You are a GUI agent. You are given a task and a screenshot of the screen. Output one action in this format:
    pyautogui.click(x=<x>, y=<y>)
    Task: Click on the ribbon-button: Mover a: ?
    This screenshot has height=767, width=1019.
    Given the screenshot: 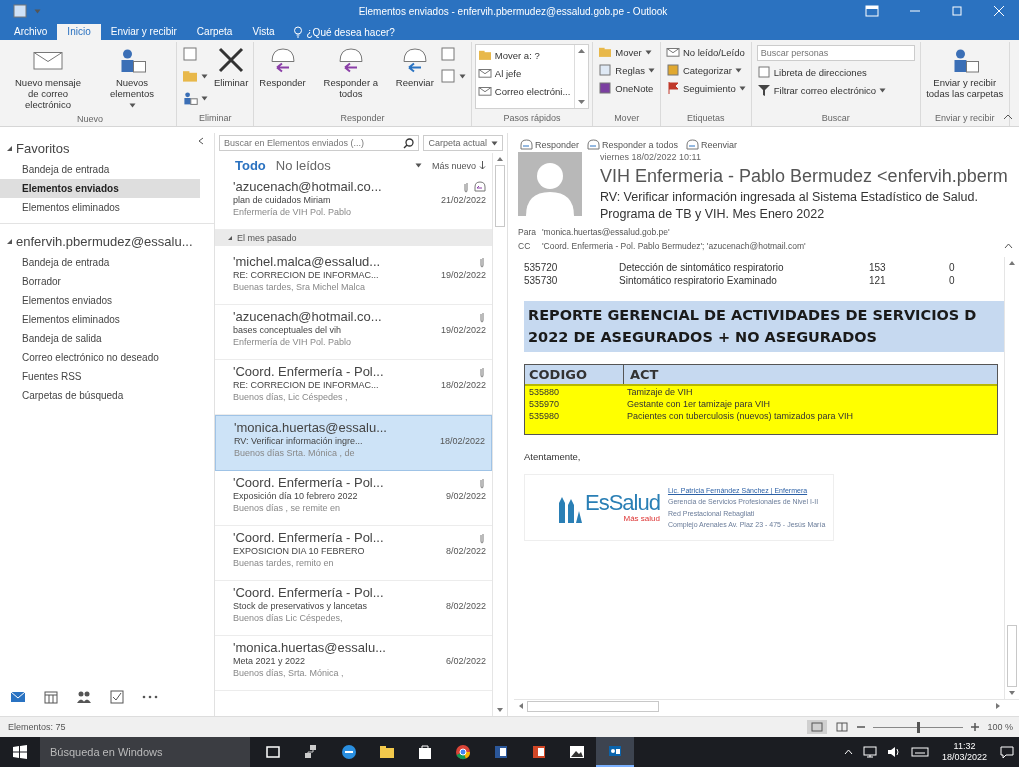 What is the action you would take?
    pyautogui.click(x=524, y=55)
    